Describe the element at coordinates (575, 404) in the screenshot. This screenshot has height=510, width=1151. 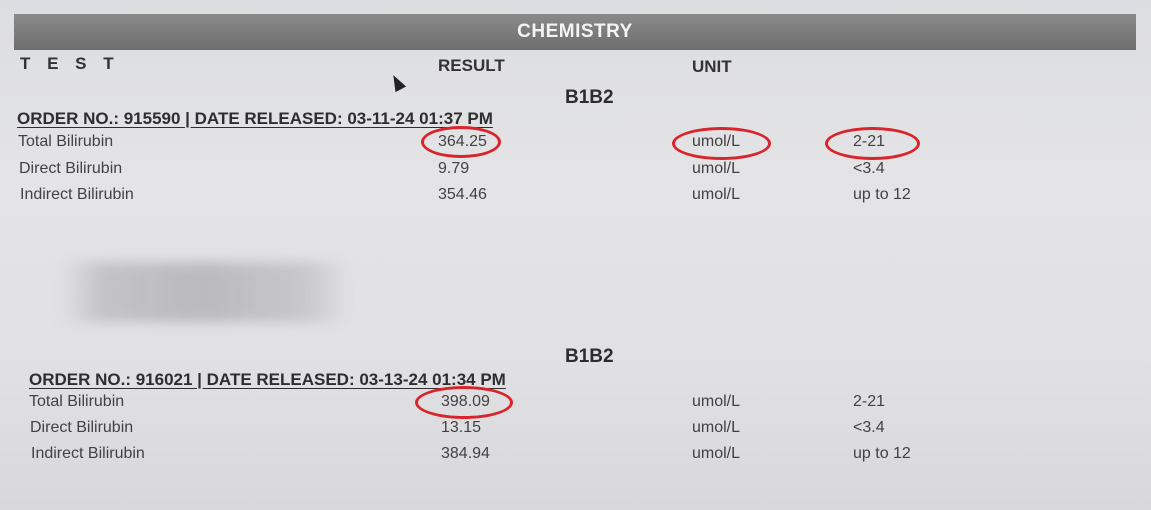
I see `table-row: Total Bilirubin 398.09 umol/L 2-21` at that location.